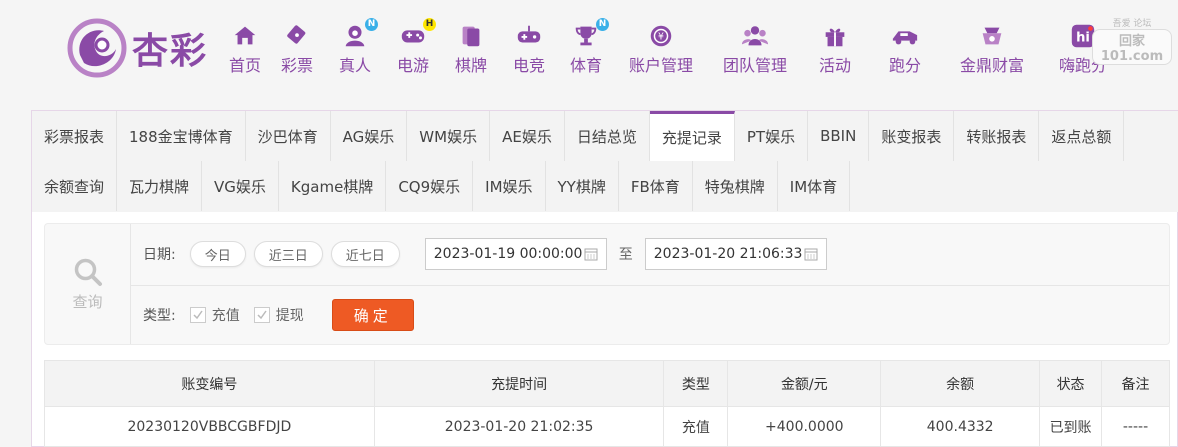 The width and height of the screenshot is (1178, 447). I want to click on quick-3days-button: 近三日, so click(288, 254).